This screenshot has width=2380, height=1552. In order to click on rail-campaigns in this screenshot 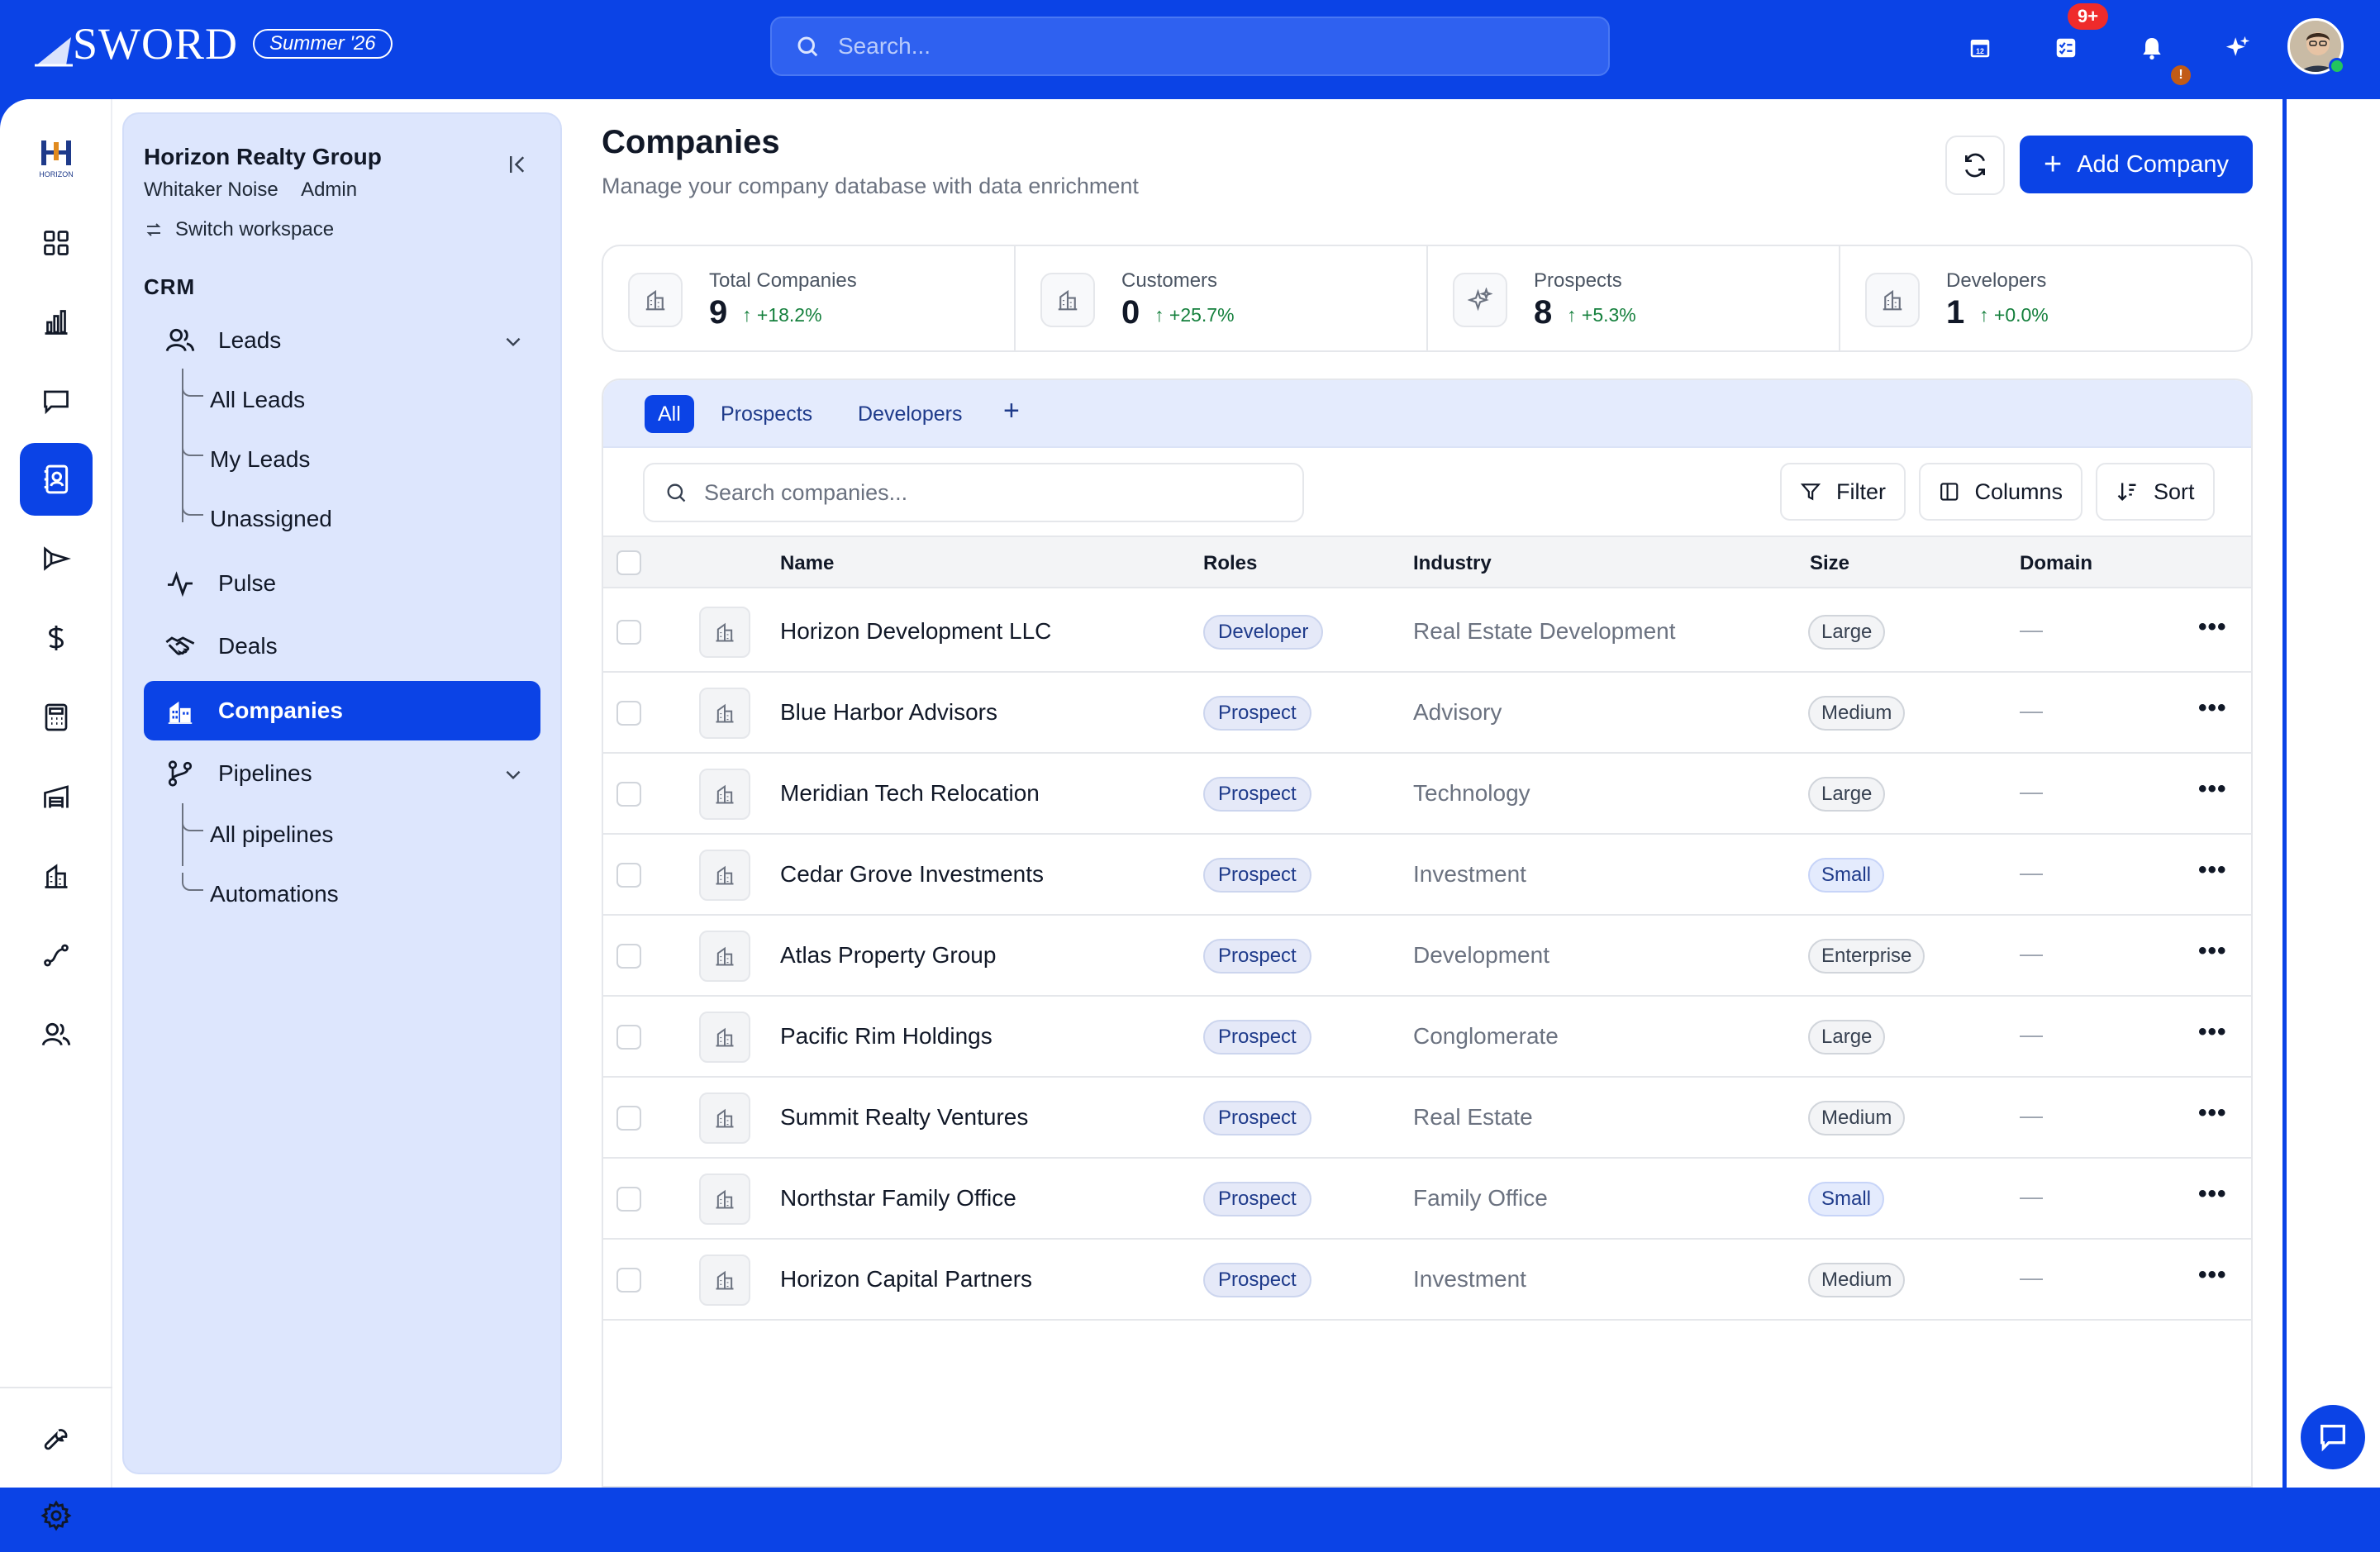, I will do `click(56, 558)`.